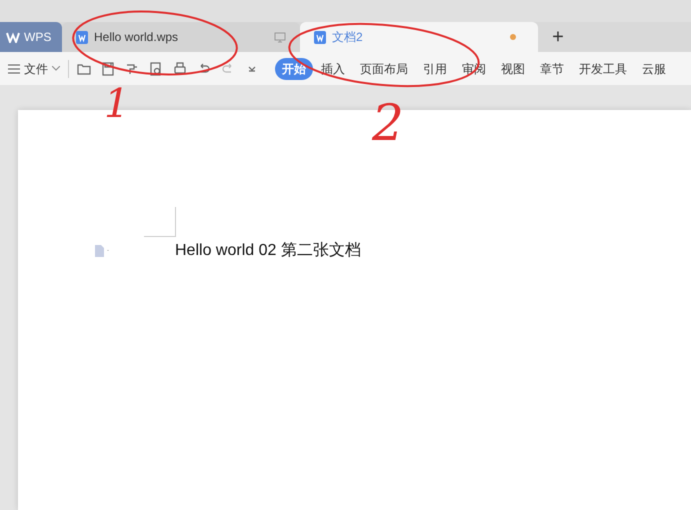 Image resolution: width=691 pixels, height=510 pixels. I want to click on folder-icon, so click(84, 69).